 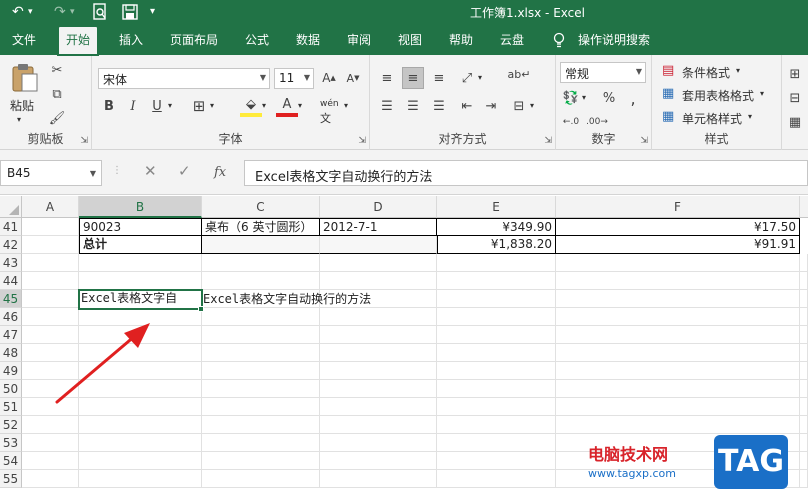 I want to click on number-launcher-icon: ⇲, so click(x=644, y=141).